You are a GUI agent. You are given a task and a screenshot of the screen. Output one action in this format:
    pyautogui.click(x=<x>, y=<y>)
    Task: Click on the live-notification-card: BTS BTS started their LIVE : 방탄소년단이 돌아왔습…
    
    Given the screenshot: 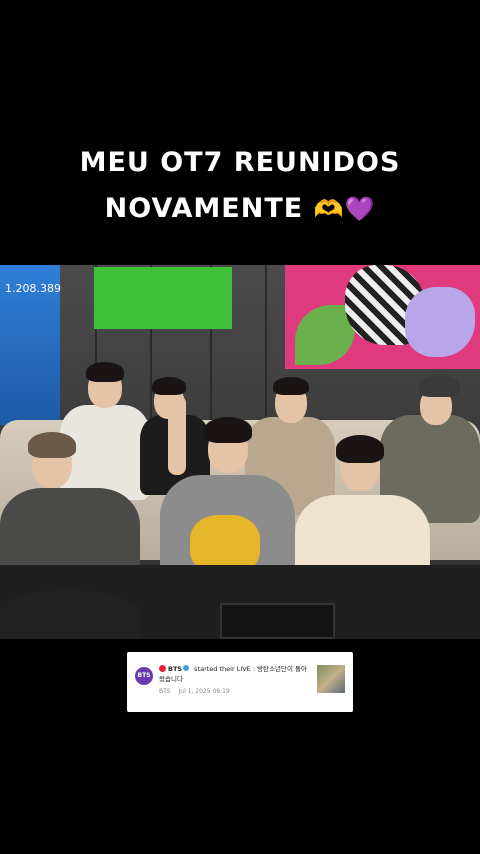 What is the action you would take?
    pyautogui.click(x=240, y=682)
    